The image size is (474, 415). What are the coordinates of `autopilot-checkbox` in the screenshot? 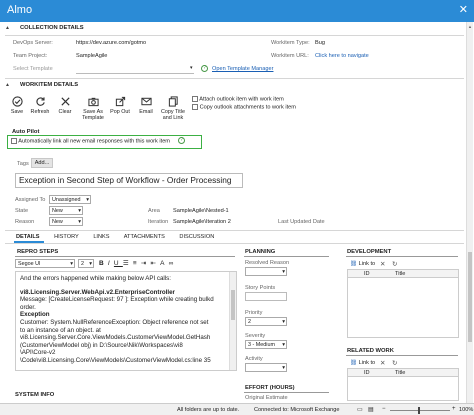 It's located at (14, 141).